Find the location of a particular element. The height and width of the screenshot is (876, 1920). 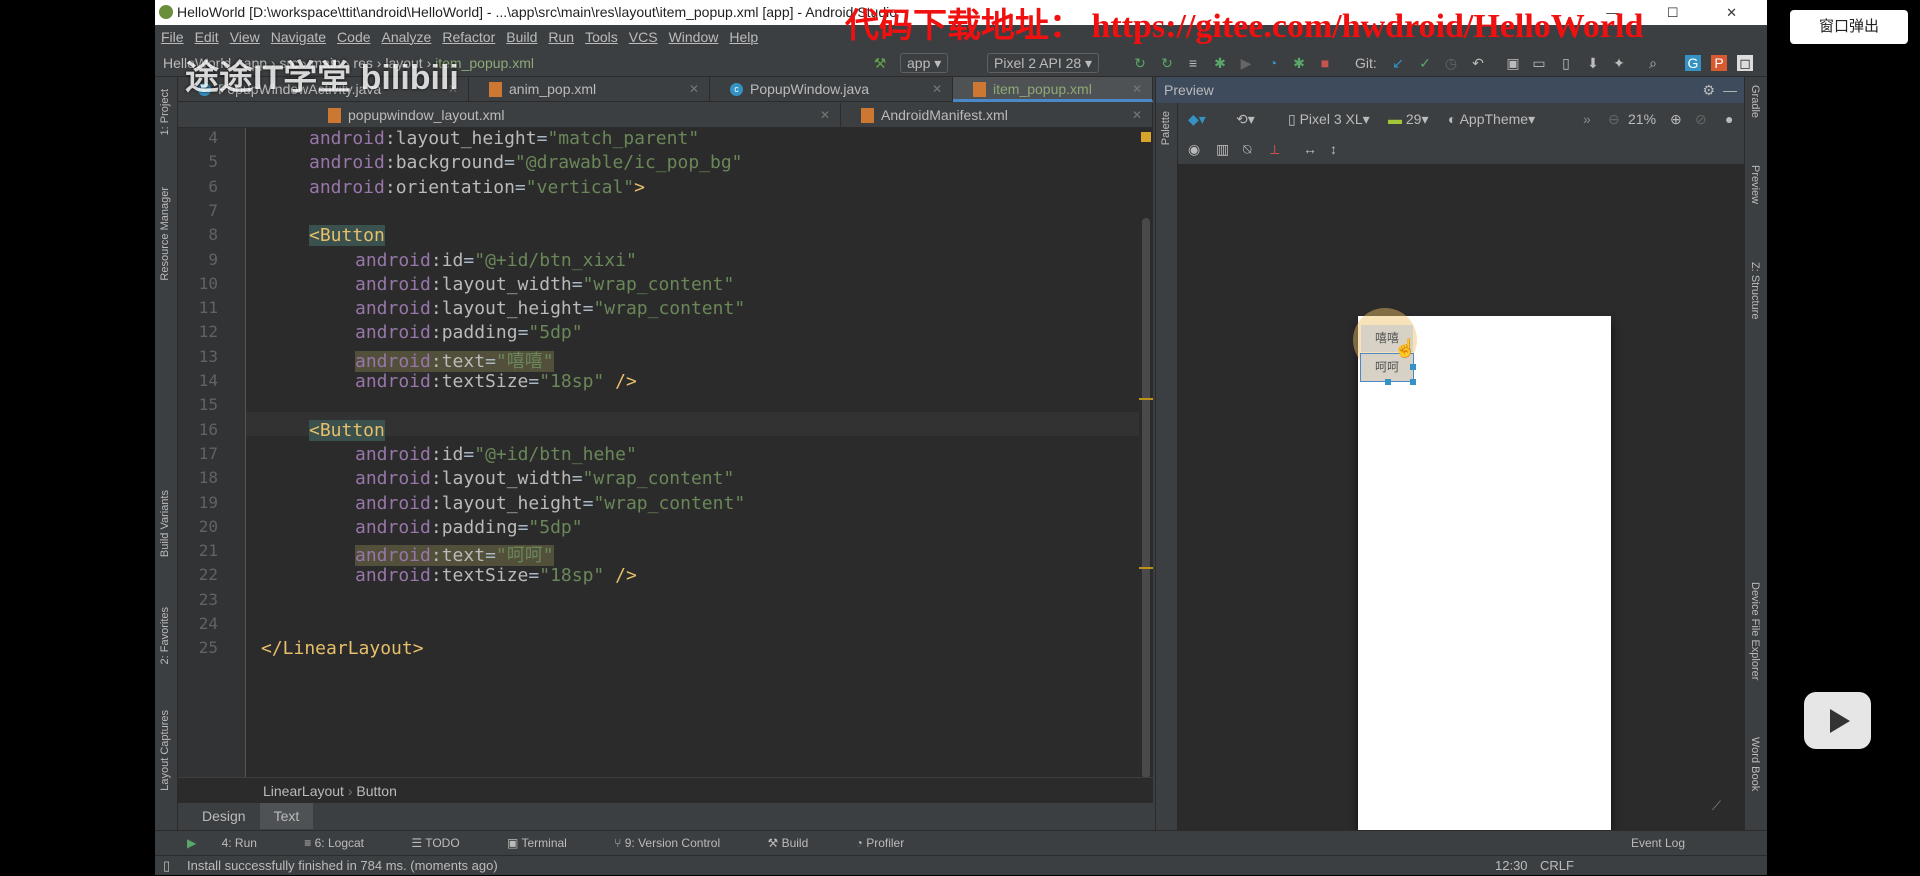

editor-tab: popupwindow_layout.xml ✕ is located at coordinates (574, 115).